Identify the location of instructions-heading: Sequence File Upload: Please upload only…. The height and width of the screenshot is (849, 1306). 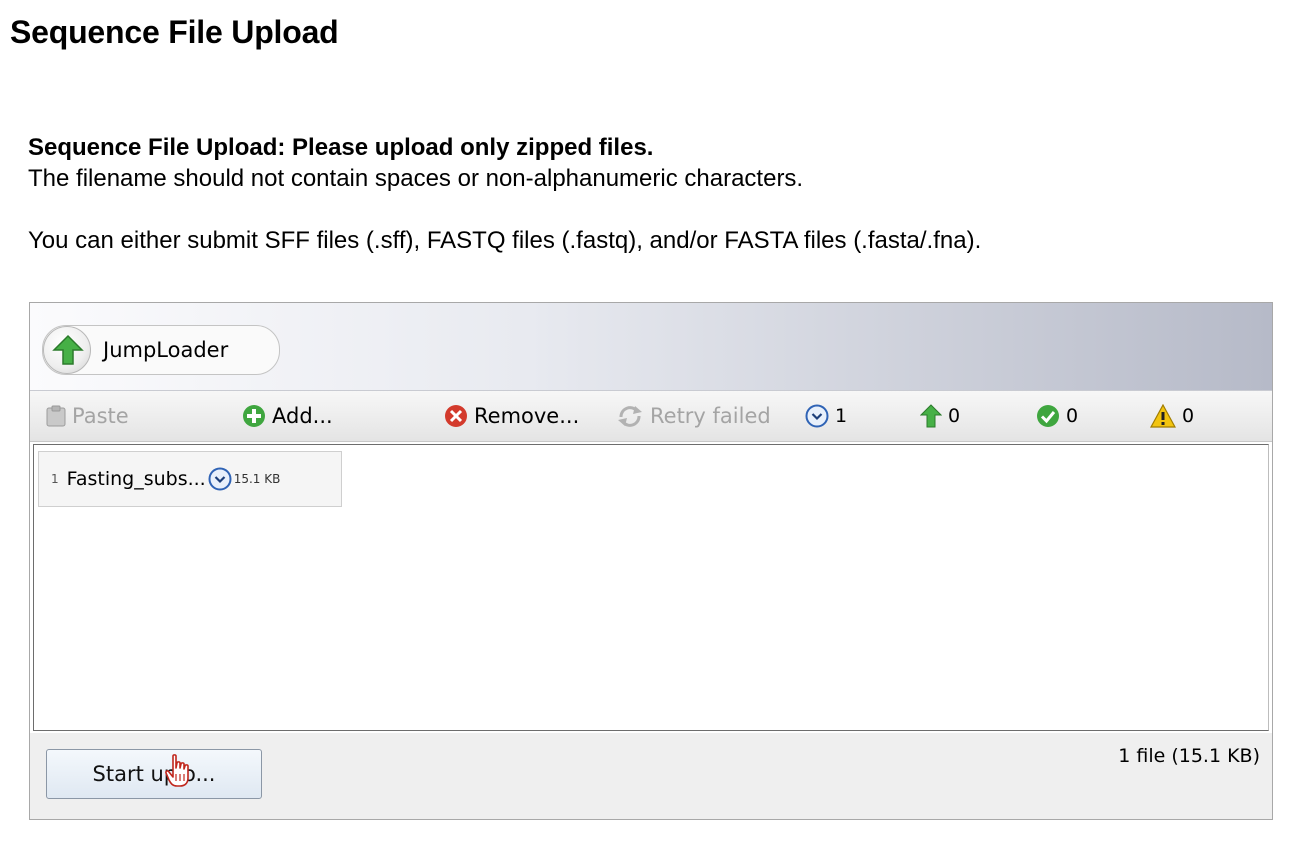
(341, 147).